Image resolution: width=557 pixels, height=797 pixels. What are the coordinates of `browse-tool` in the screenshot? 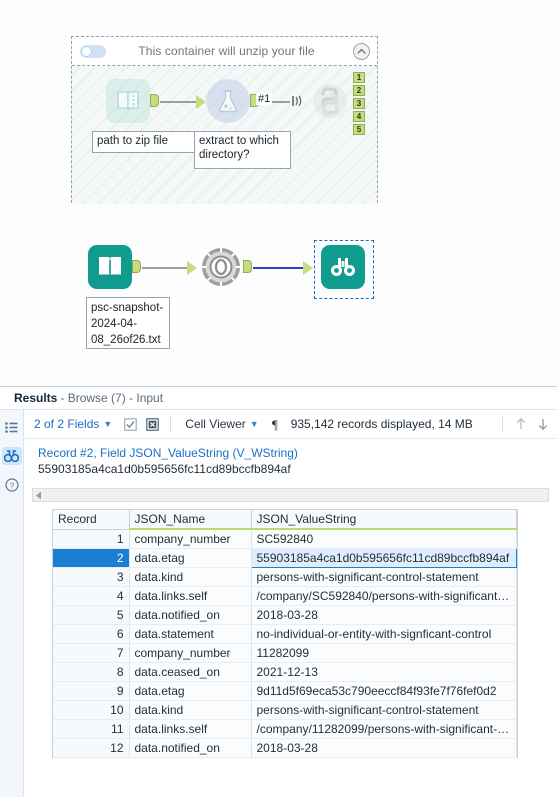 It's located at (343, 267).